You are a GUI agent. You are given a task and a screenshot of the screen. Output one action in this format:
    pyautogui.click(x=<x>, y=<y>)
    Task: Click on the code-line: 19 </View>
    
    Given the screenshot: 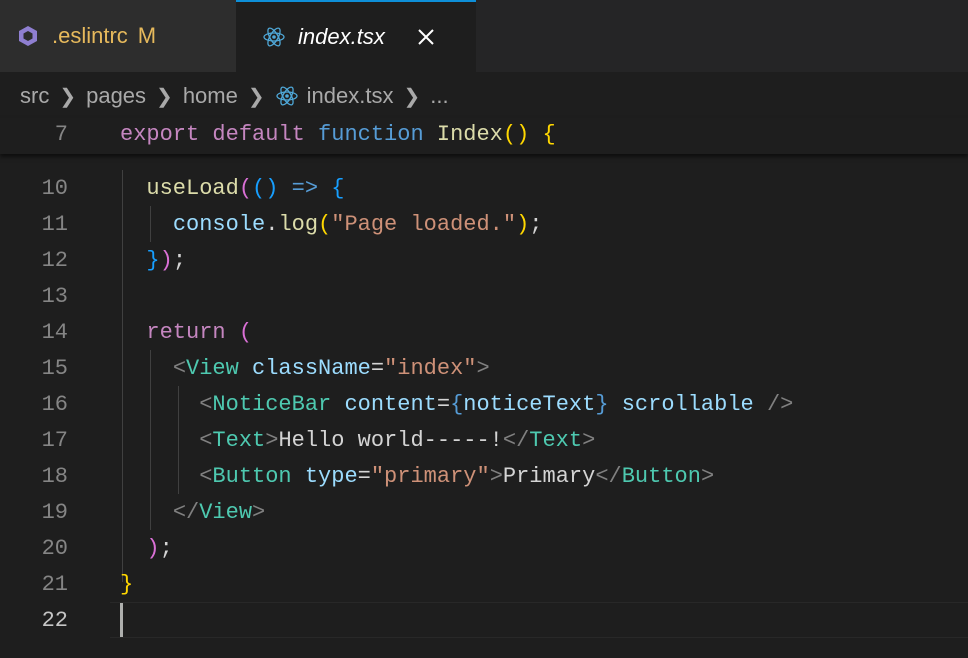 What is the action you would take?
    pyautogui.click(x=153, y=512)
    